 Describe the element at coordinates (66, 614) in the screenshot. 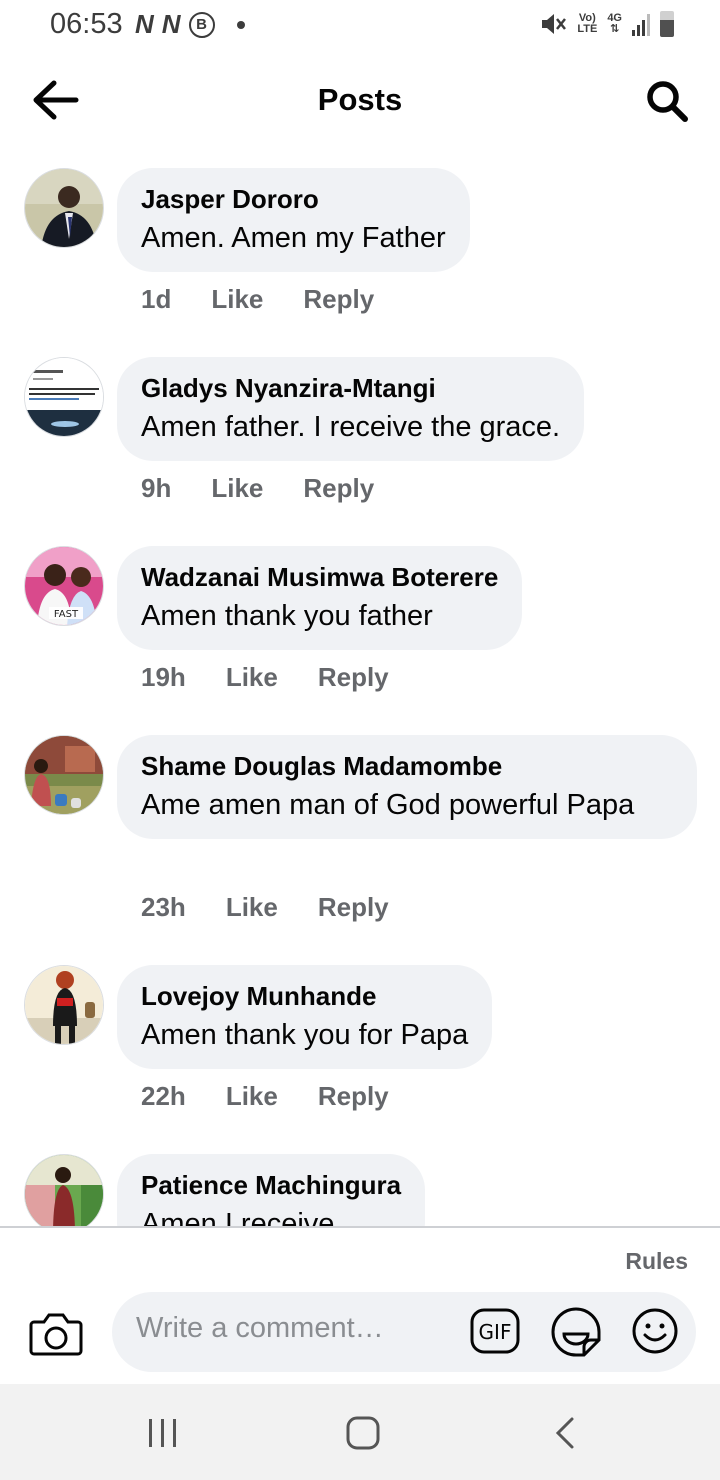

I see `avatar-caption: FAST` at that location.